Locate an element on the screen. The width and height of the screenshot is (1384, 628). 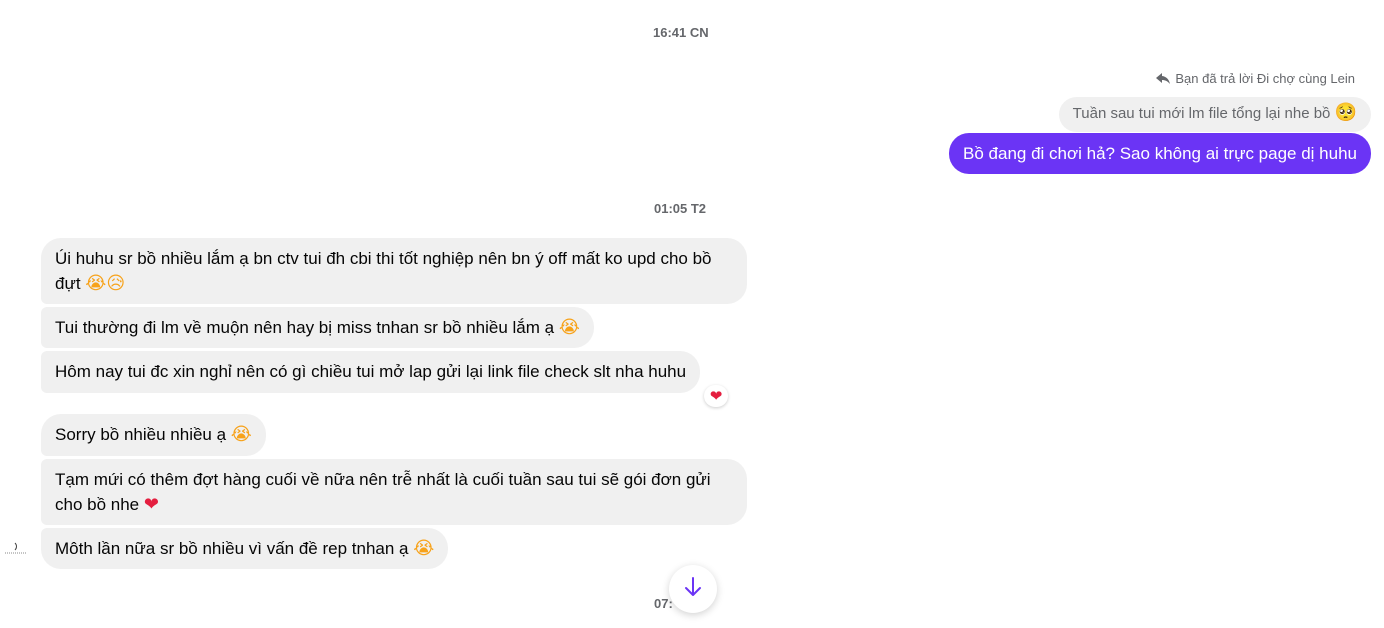
scroll-to-bottom-button is located at coordinates (693, 589).